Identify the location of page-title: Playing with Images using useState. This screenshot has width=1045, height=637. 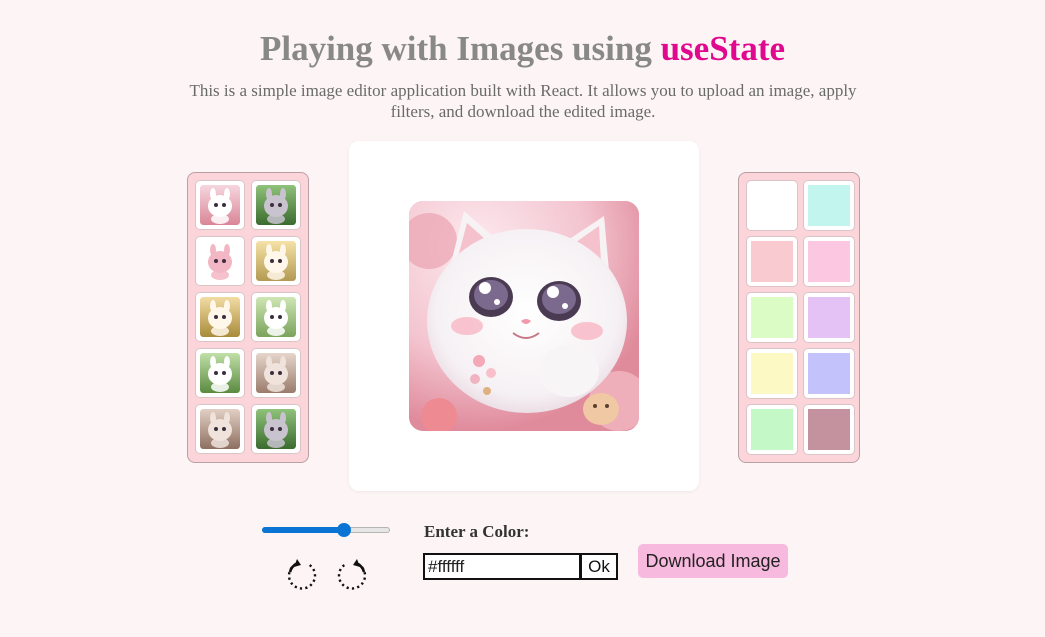
(522, 49).